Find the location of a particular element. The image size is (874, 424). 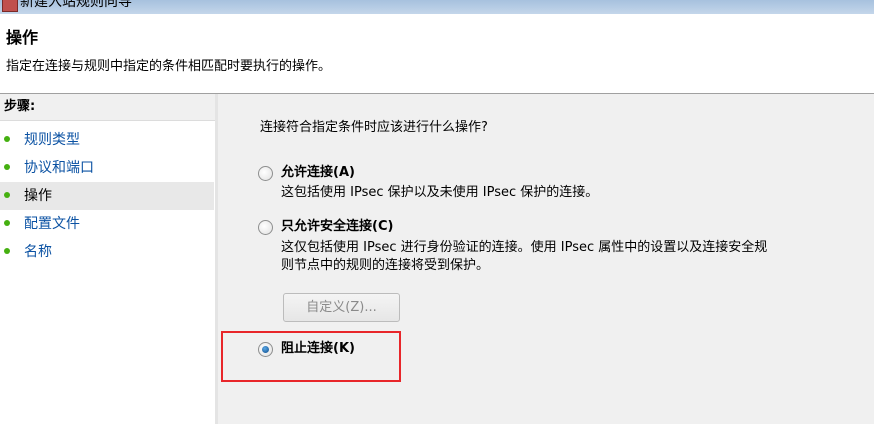

window-title: 新建入站规则向导 is located at coordinates (76, 5).